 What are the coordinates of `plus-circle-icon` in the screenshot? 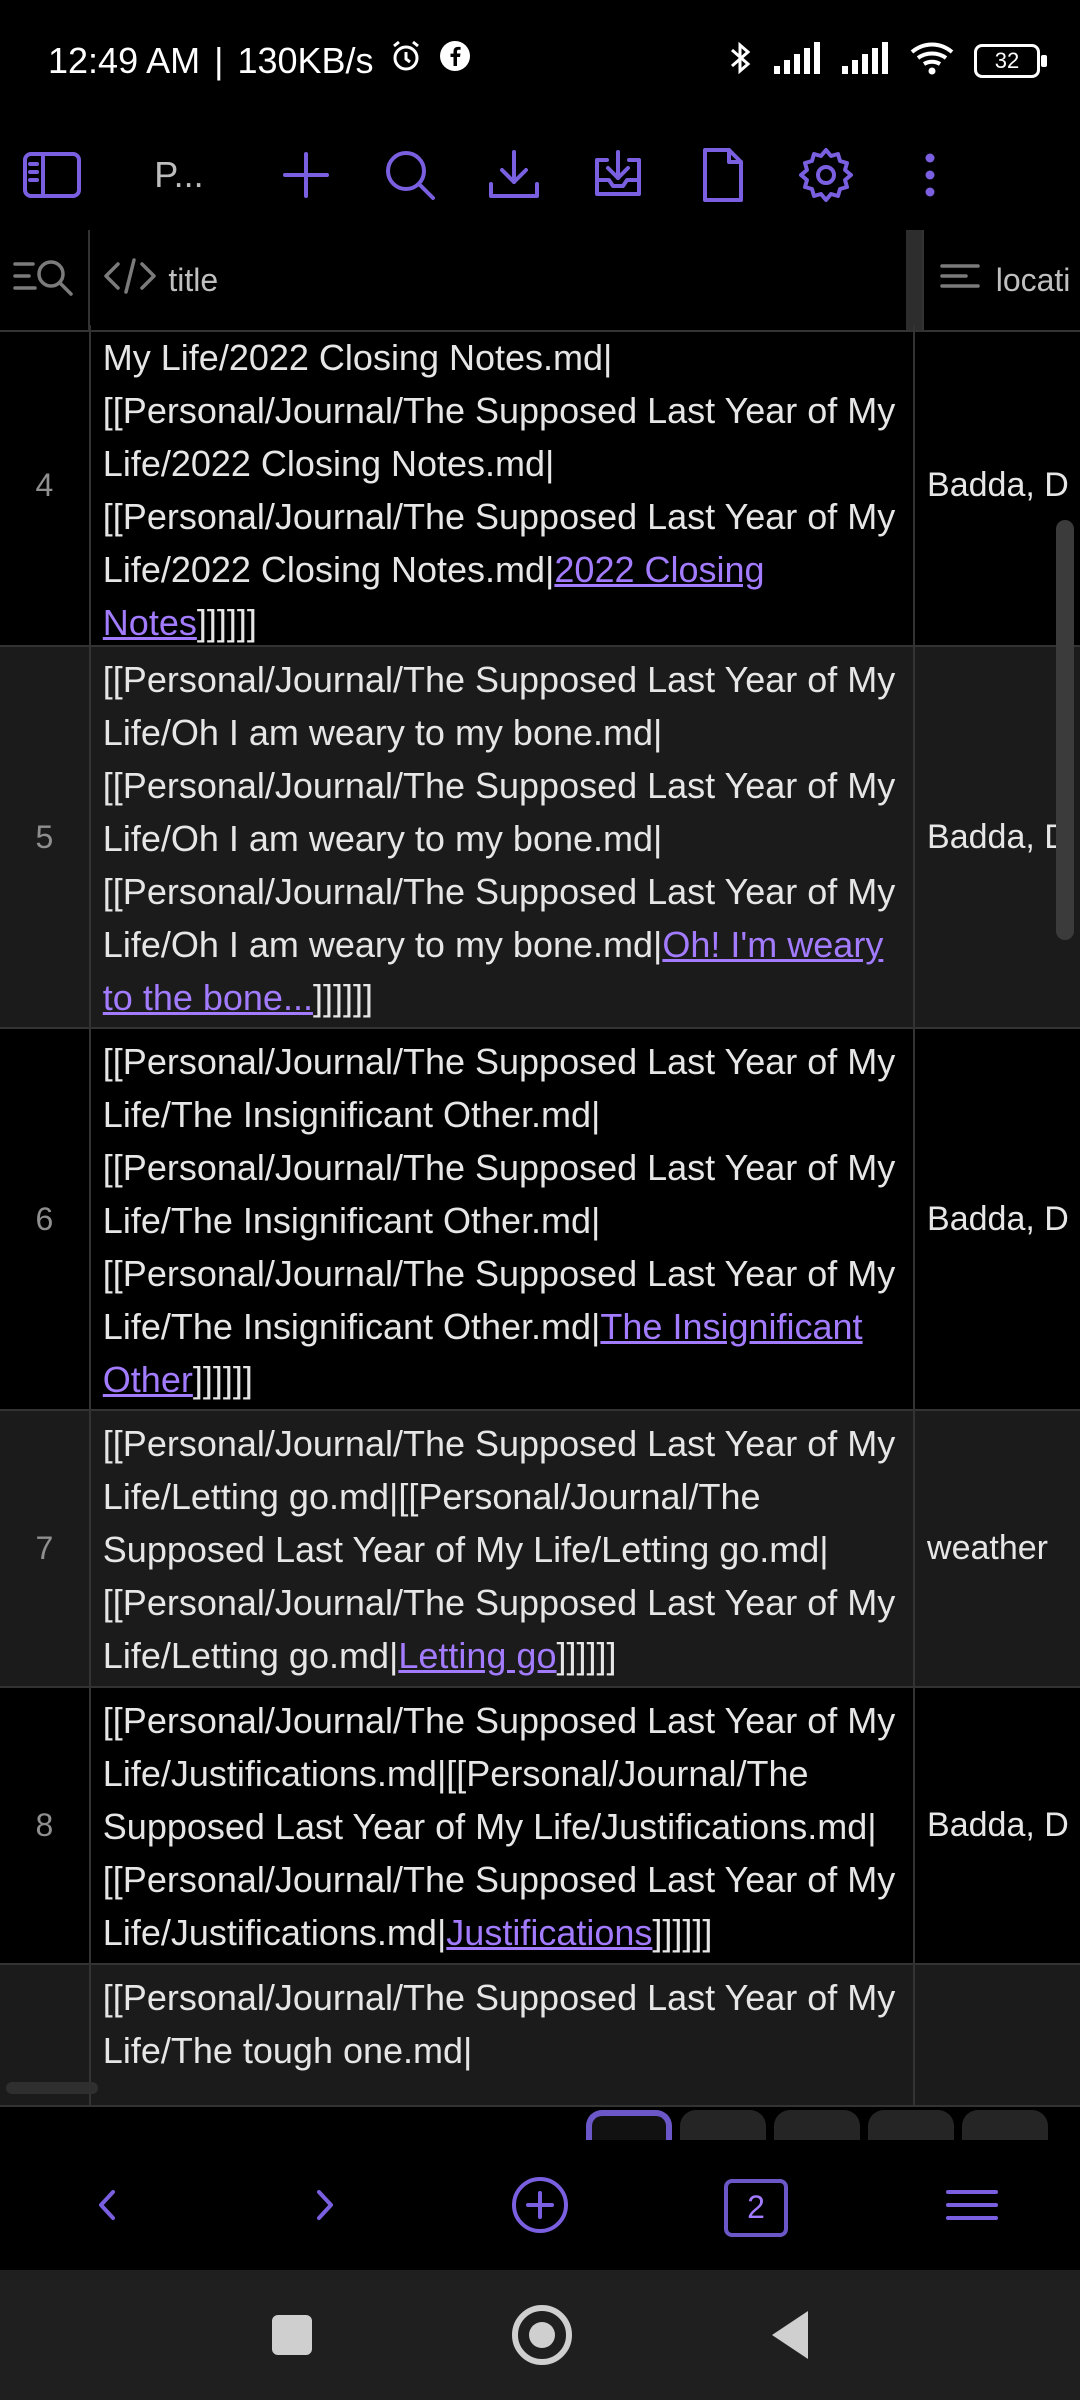 It's located at (540, 2207).